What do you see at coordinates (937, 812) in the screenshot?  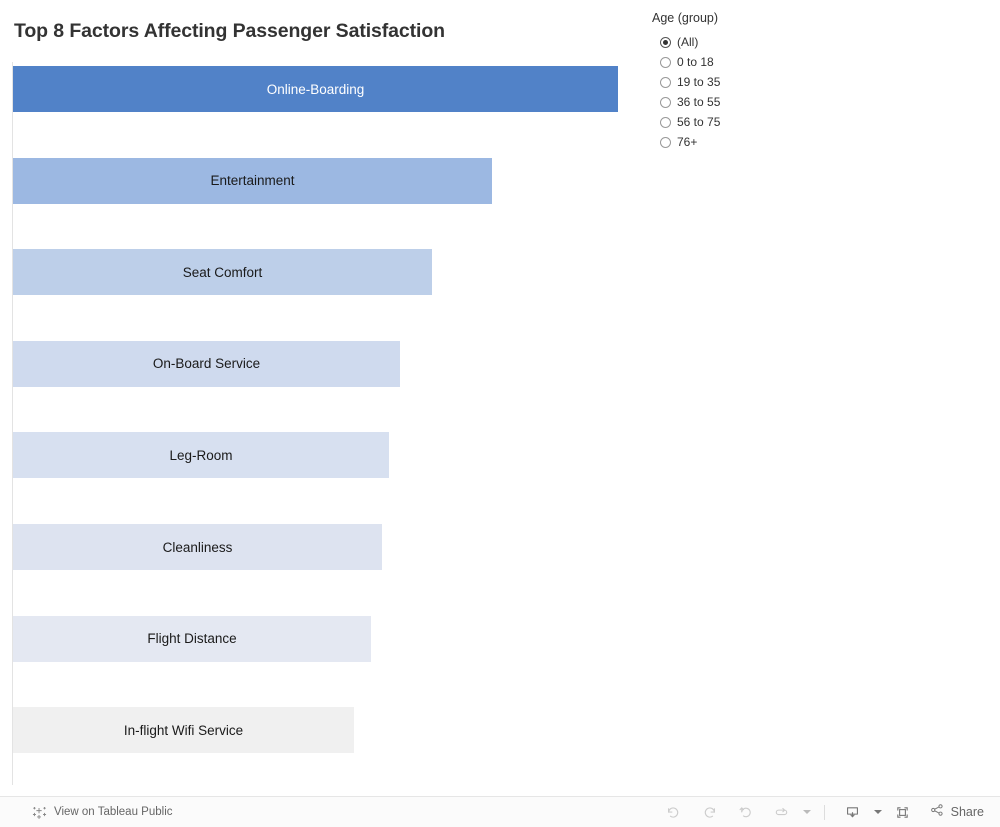 I see `share-icon` at bounding box center [937, 812].